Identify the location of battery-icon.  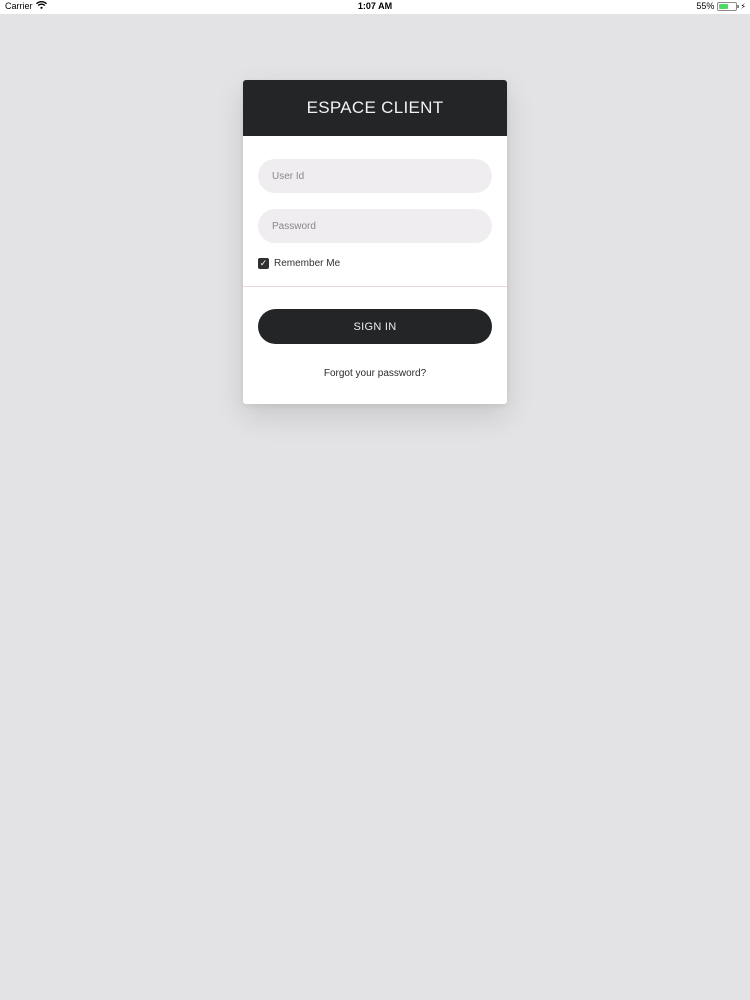
(728, 6).